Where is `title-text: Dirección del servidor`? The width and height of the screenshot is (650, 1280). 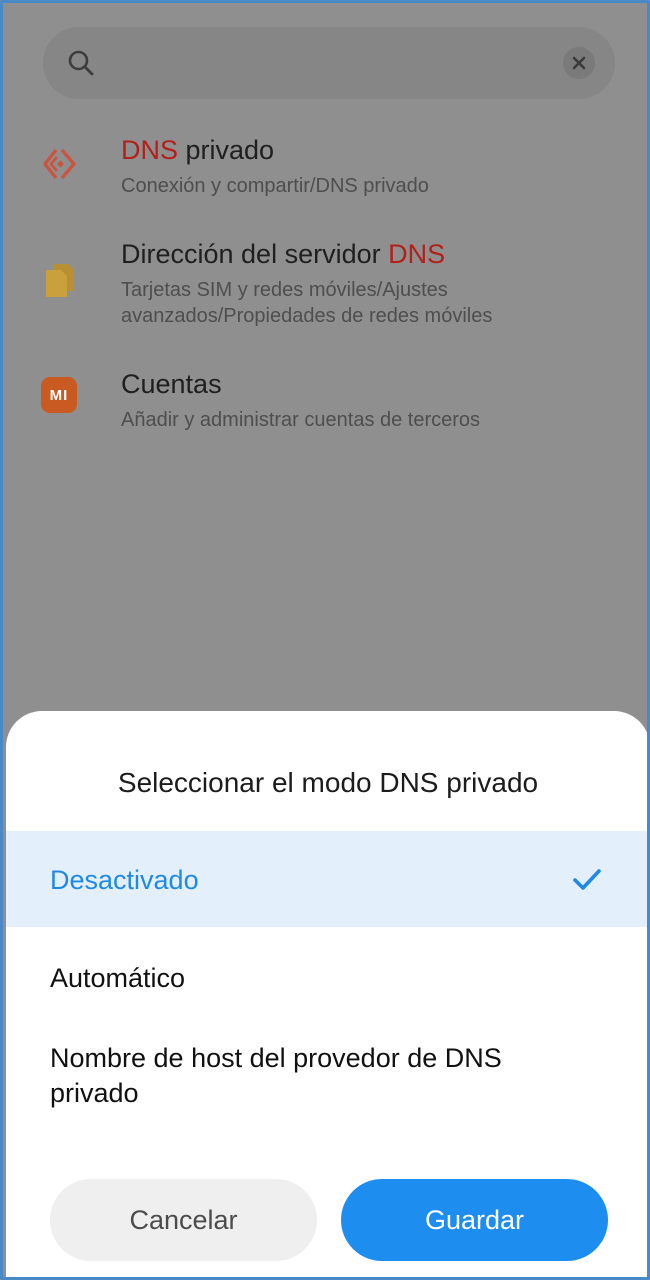
title-text: Dirección del servidor is located at coordinates (255, 254).